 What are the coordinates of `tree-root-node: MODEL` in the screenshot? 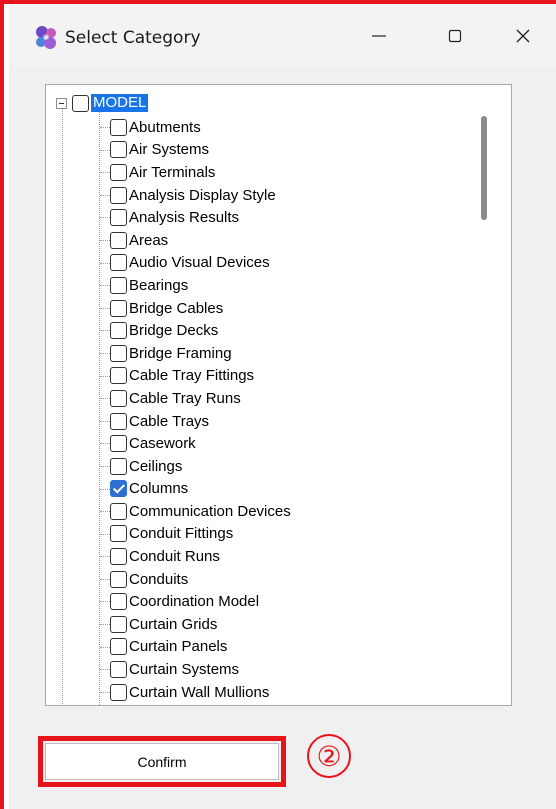 It's located at (102, 103).